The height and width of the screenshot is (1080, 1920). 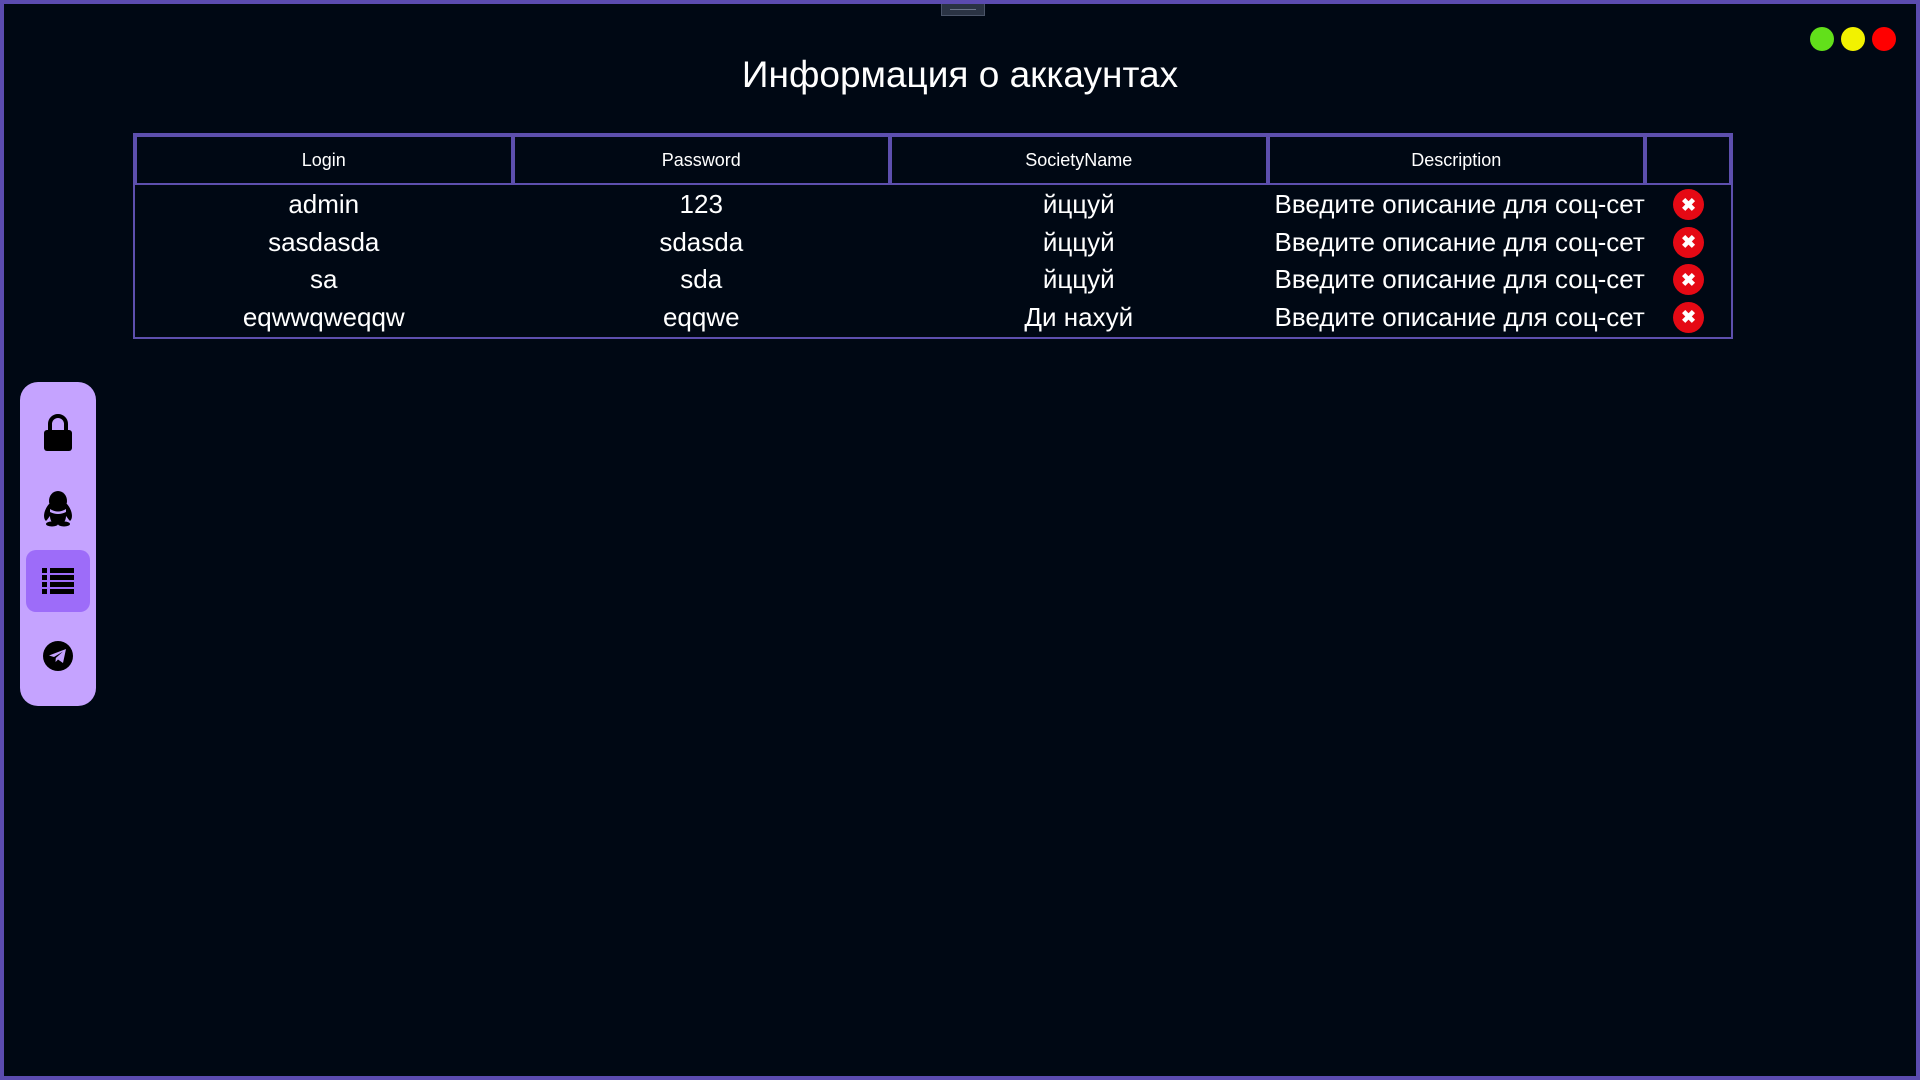 What do you see at coordinates (702, 204) in the screenshot?
I see `cell-password: 123` at bounding box center [702, 204].